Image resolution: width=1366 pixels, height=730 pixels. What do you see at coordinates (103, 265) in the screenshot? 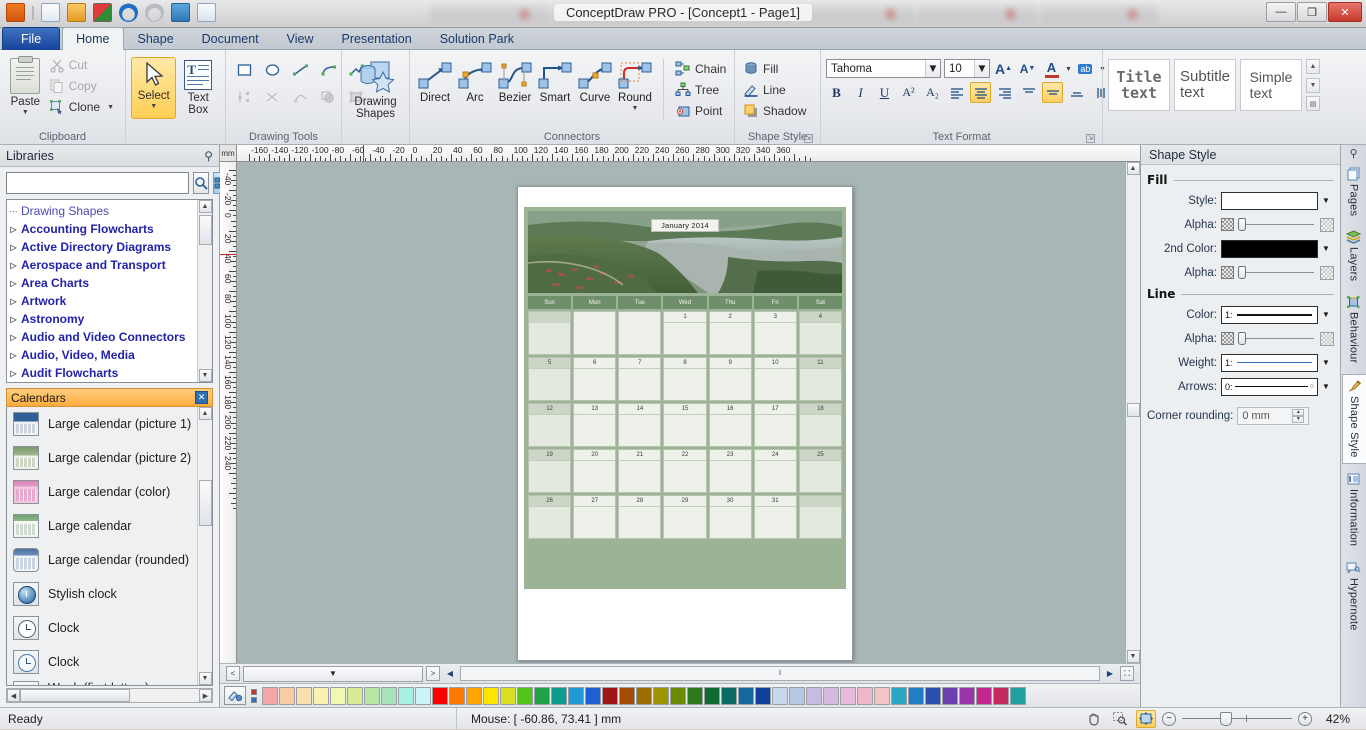
I see `tree-item-aerospace-and-transport: ▷ Aerospace and Transport` at bounding box center [103, 265].